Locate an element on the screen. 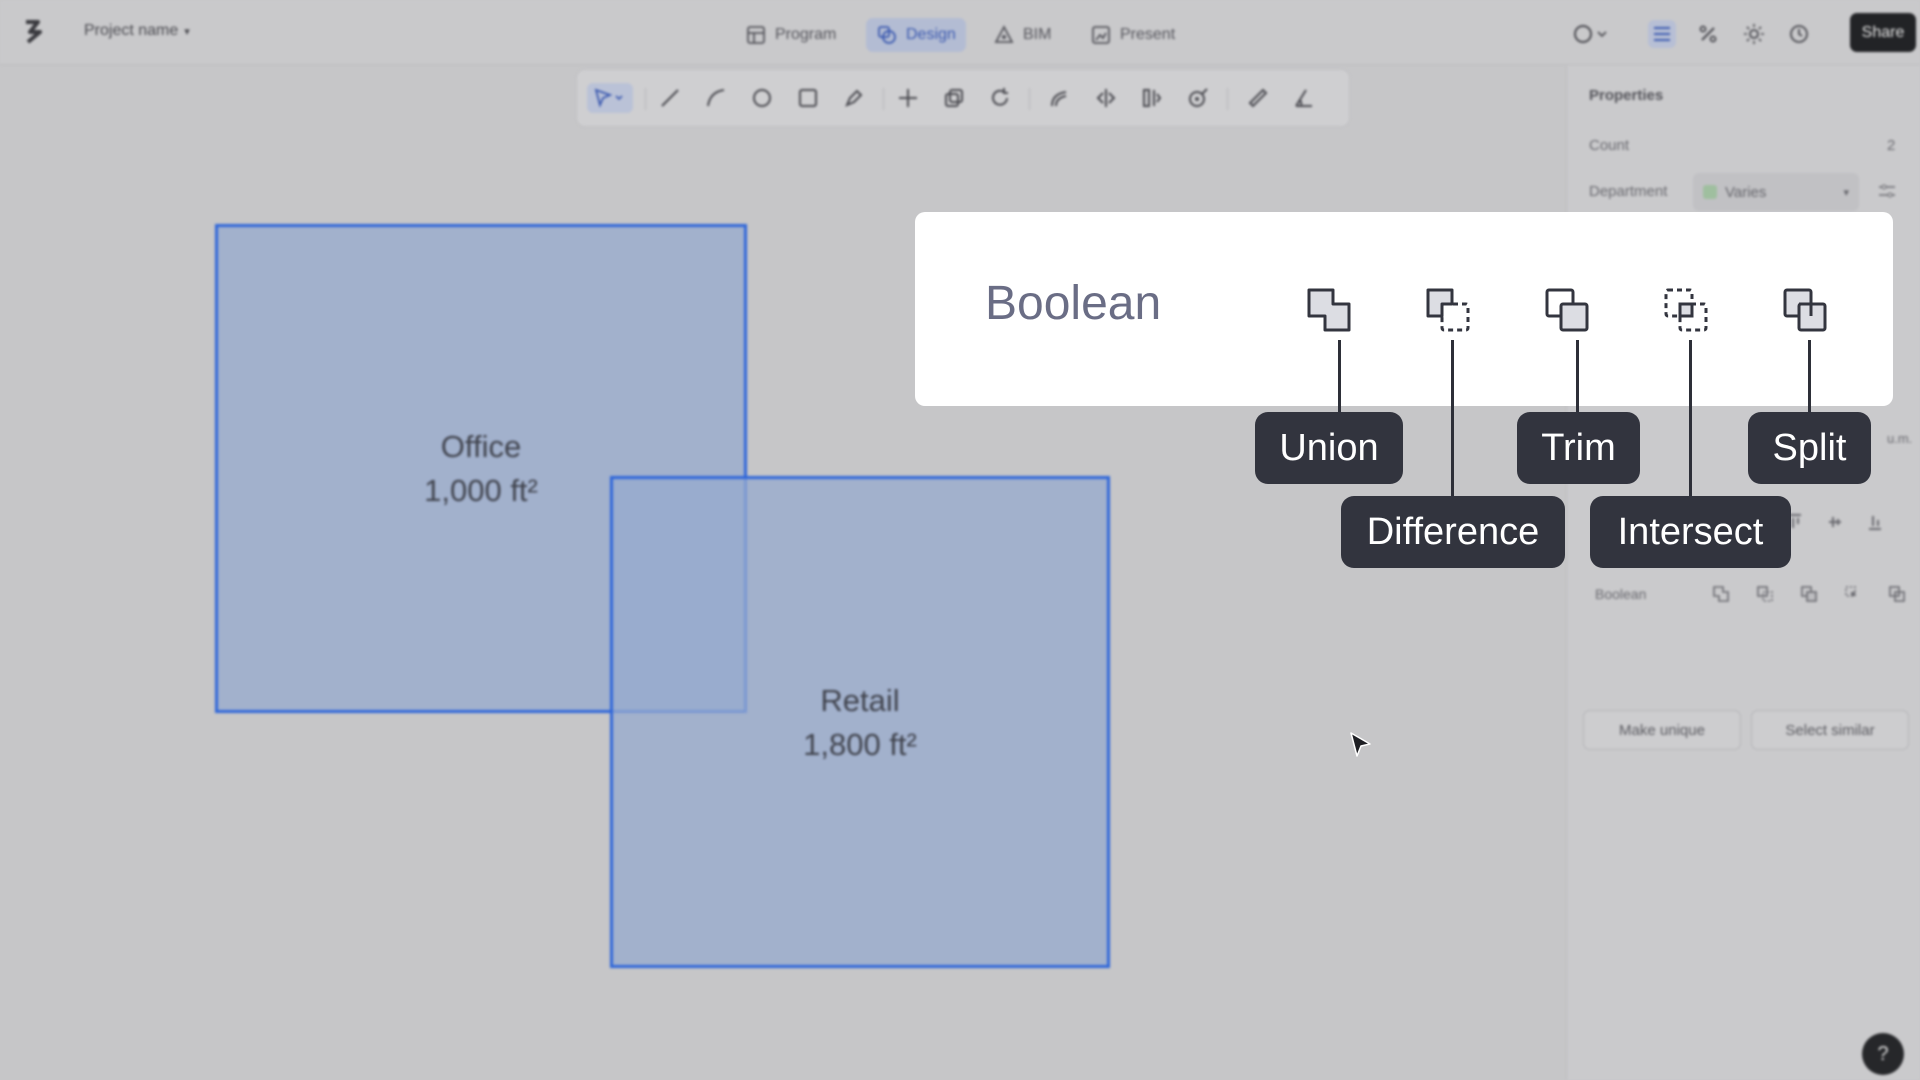  intersect-leader-line is located at coordinates (1690, 418).